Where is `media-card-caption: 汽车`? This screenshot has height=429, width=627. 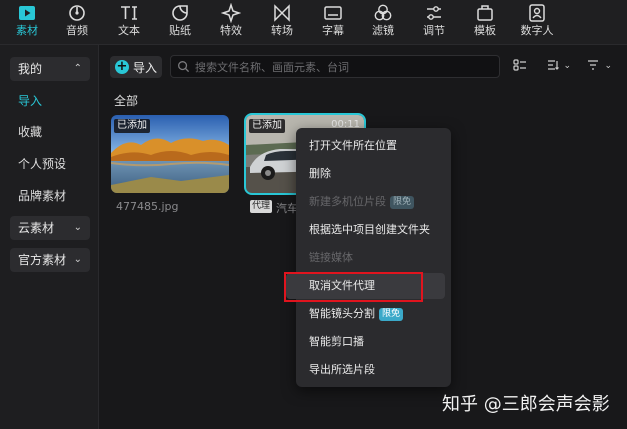 media-card-caption: 汽车 is located at coordinates (287, 208).